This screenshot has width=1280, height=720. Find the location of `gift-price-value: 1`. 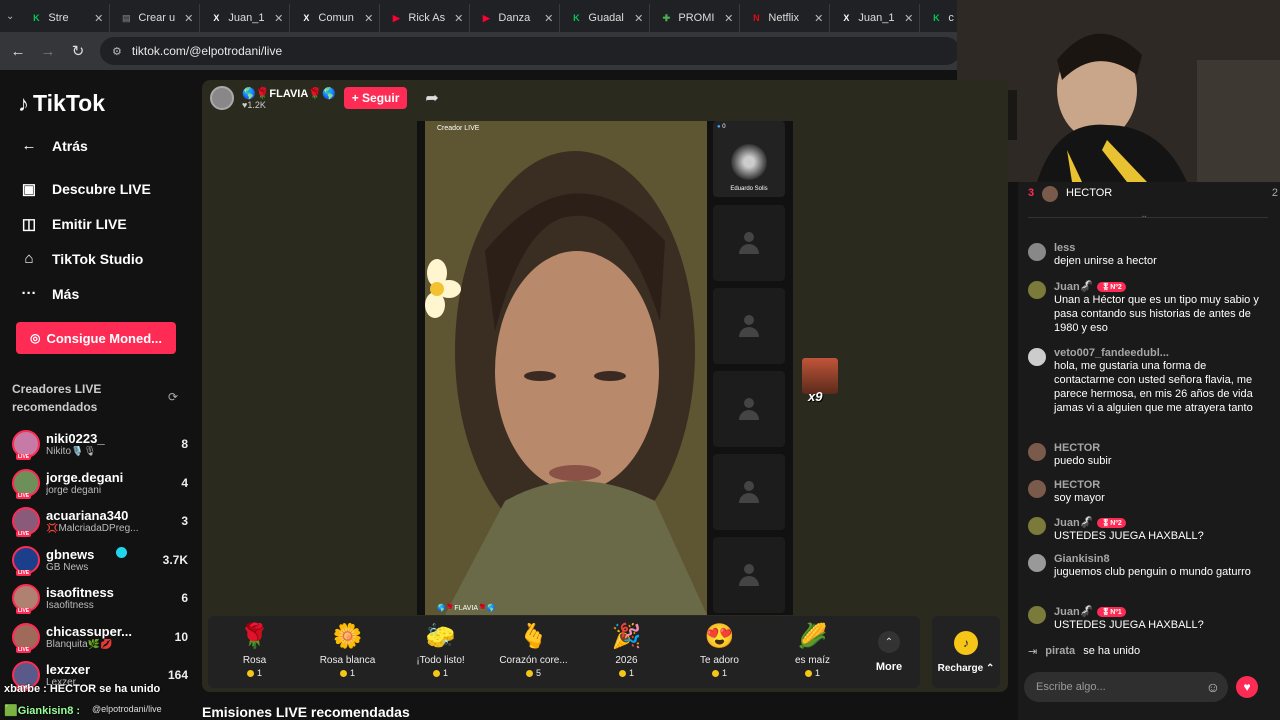

gift-price-value: 1 is located at coordinates (631, 673).